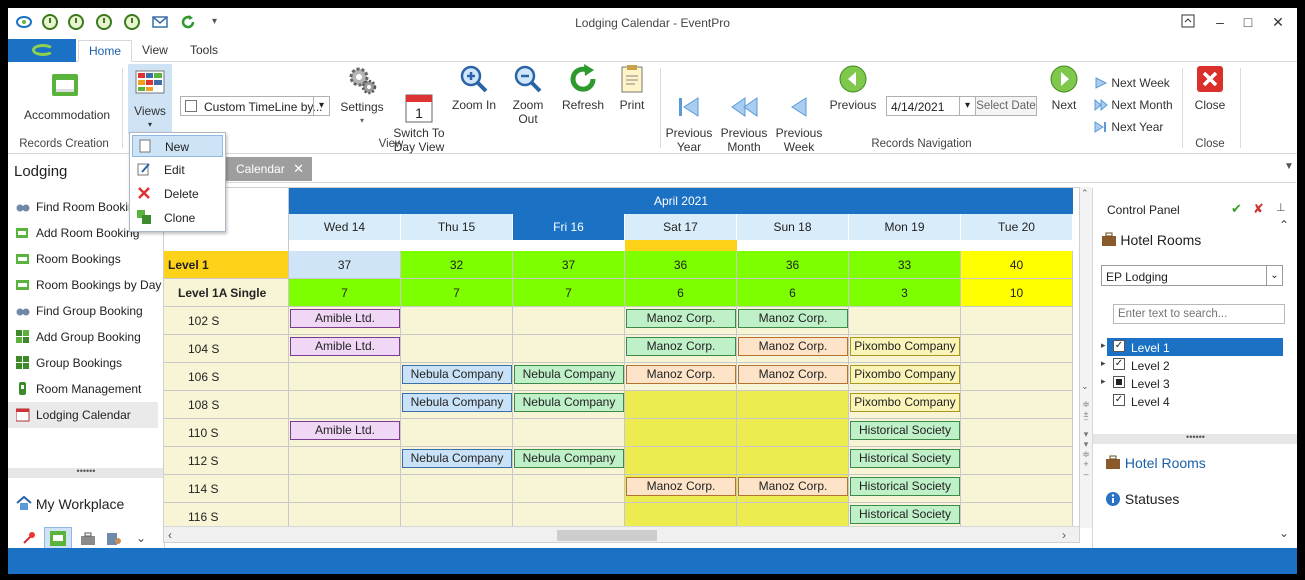 This screenshot has width=1305, height=580. I want to click on print-button: Print, so click(632, 88).